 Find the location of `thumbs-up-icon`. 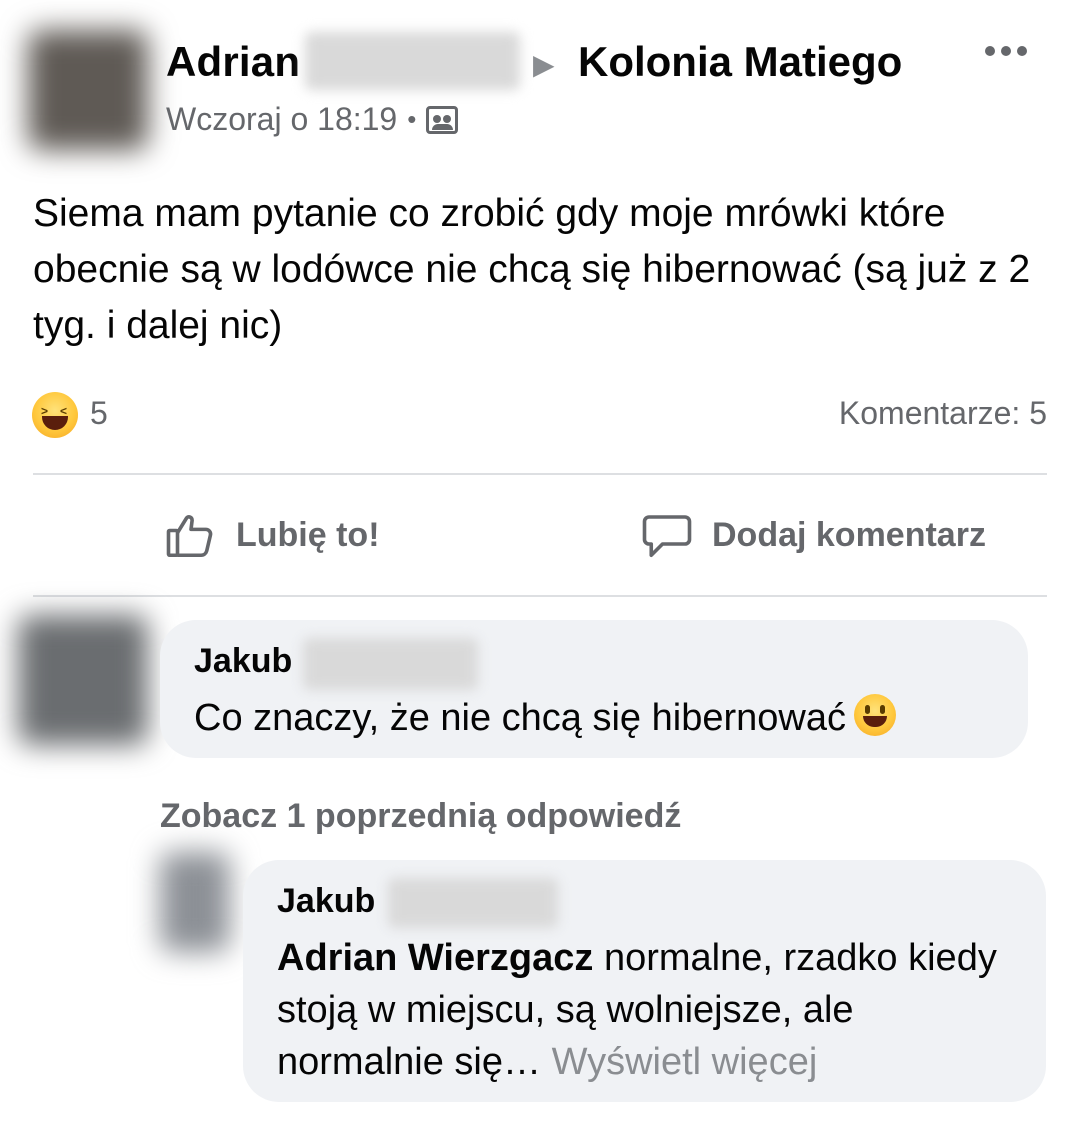

thumbs-up-icon is located at coordinates (189, 536).